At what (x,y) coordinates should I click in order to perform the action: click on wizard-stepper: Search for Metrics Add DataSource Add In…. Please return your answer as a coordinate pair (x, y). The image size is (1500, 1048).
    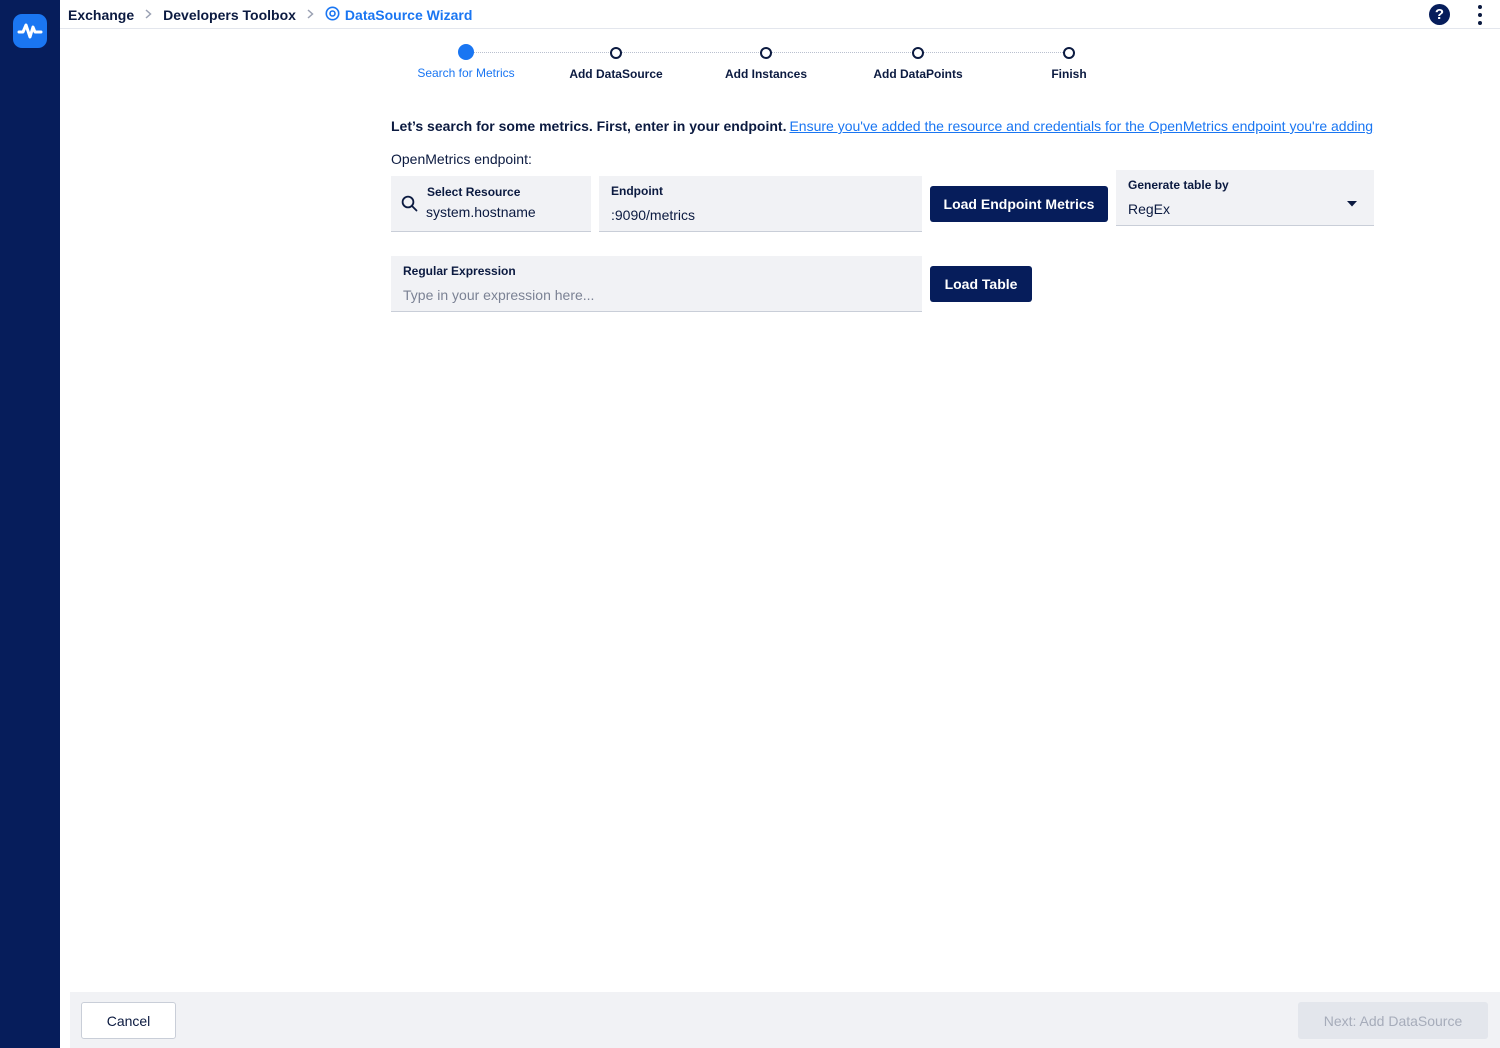
    Looking at the image, I should click on (750, 45).